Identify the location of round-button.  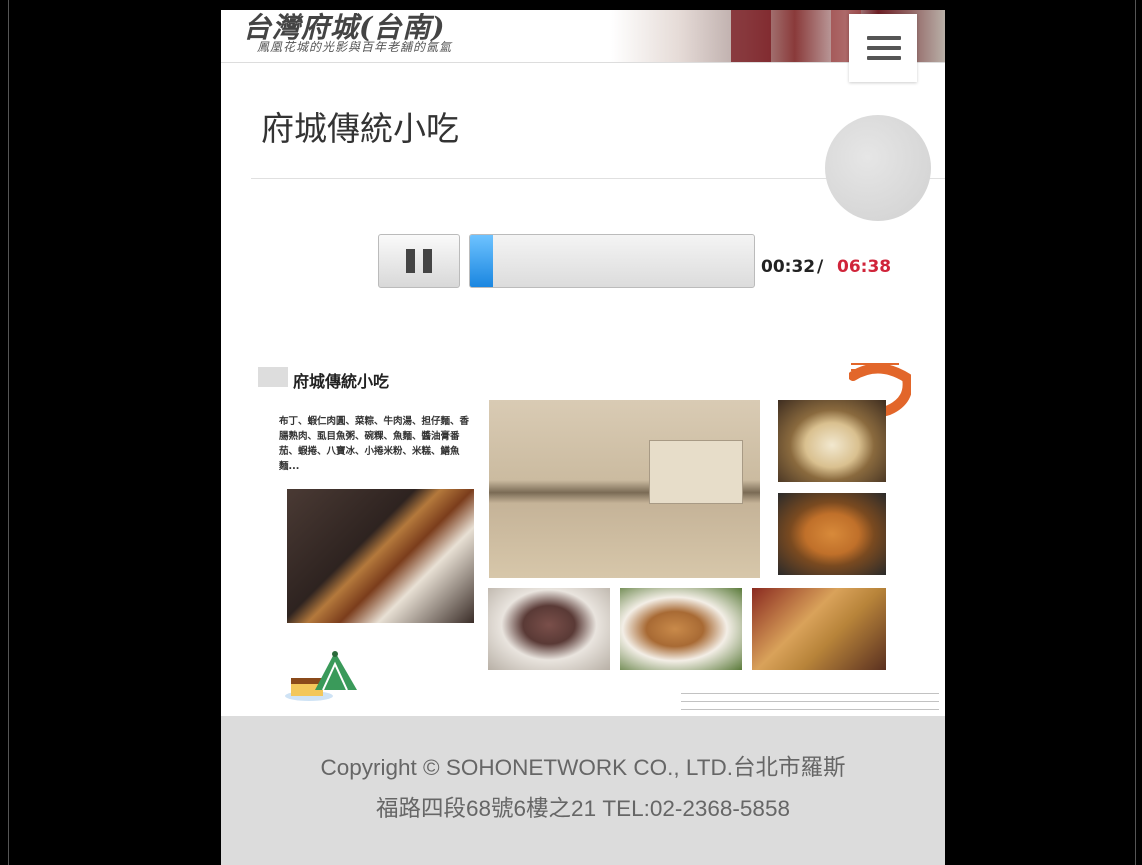
(878, 168).